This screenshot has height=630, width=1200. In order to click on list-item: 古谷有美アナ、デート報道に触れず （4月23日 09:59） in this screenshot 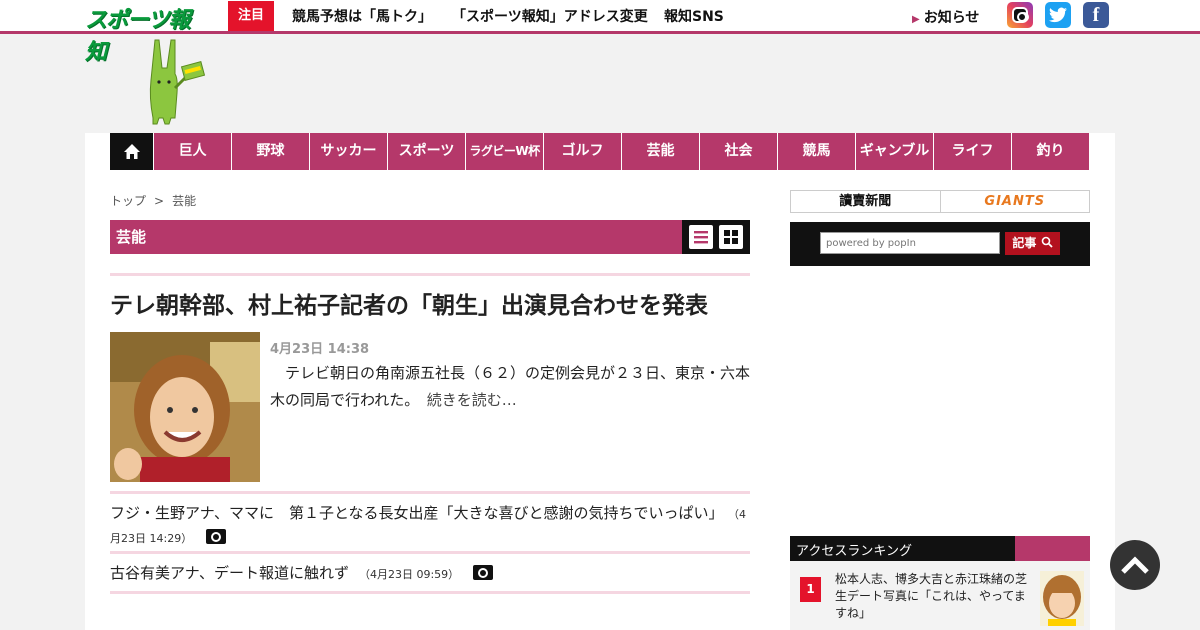, I will do `click(430, 574)`.